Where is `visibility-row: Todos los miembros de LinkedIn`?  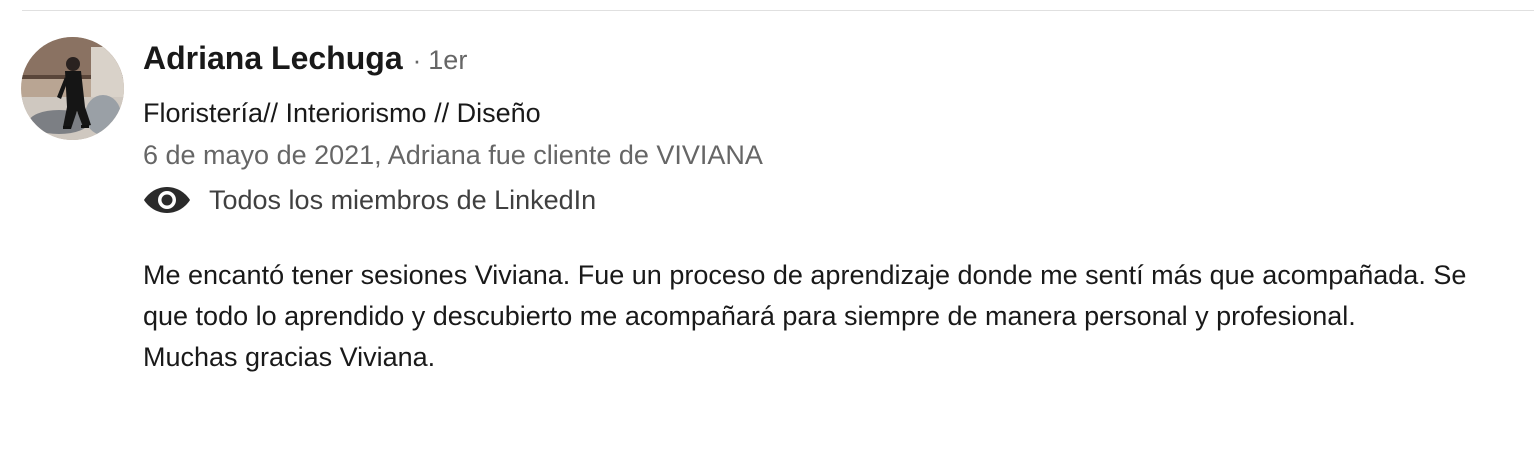 visibility-row: Todos los miembros de LinkedIn is located at coordinates (818, 200).